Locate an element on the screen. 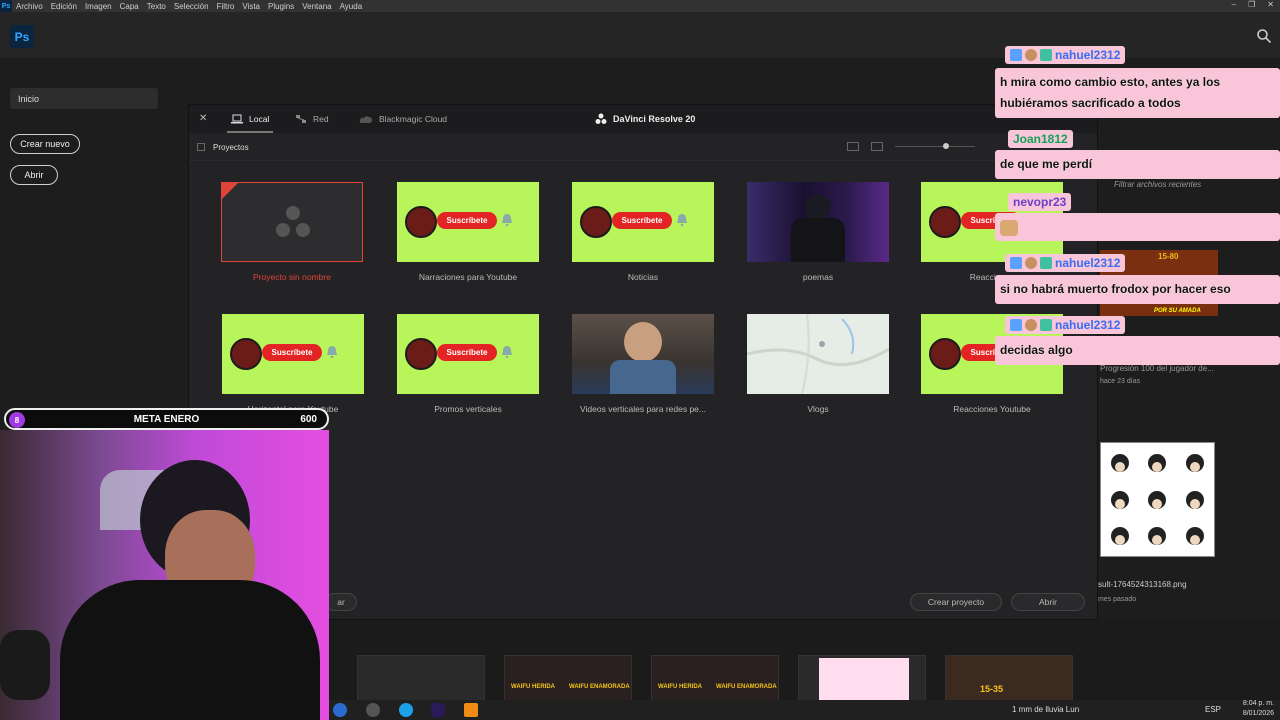 This screenshot has width=1280, height=720. menu-archivo: Archivo is located at coordinates (29, 6).